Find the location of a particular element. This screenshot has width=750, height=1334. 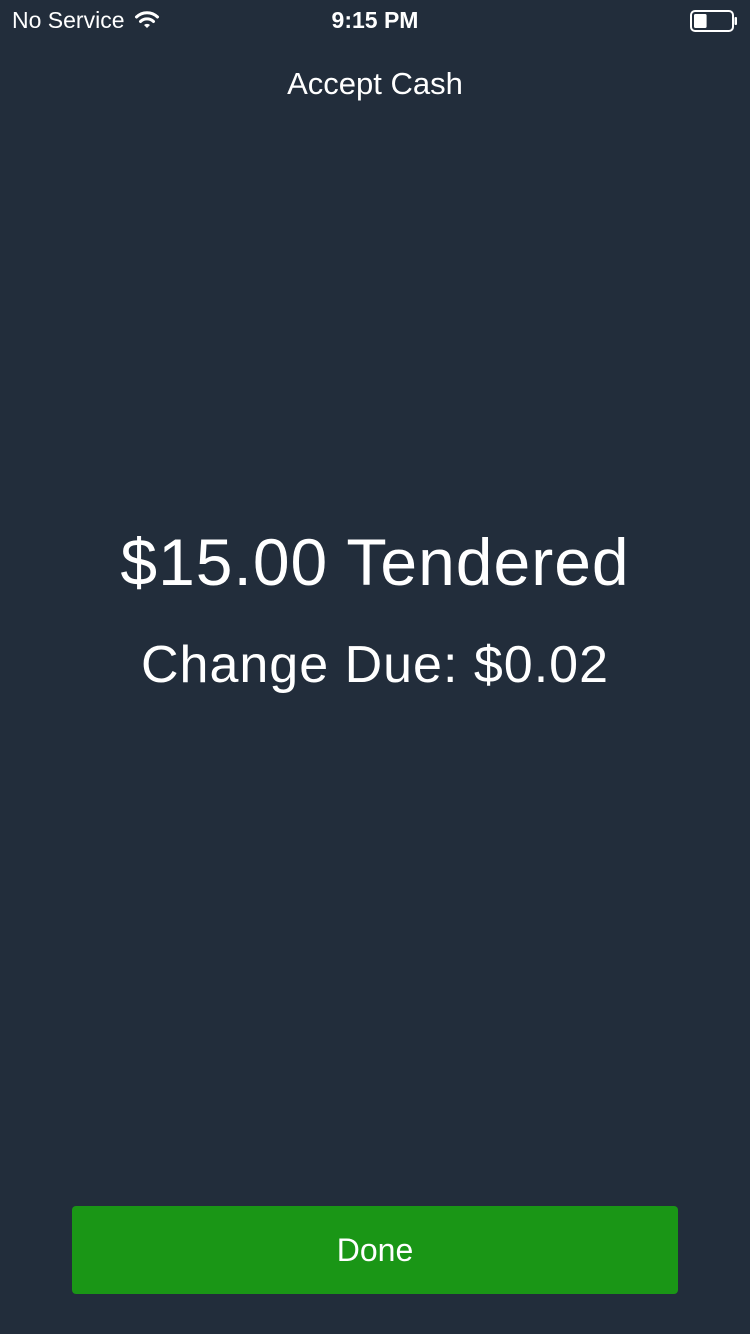

status-bar: No Service 9:15 PM is located at coordinates (375, 20).